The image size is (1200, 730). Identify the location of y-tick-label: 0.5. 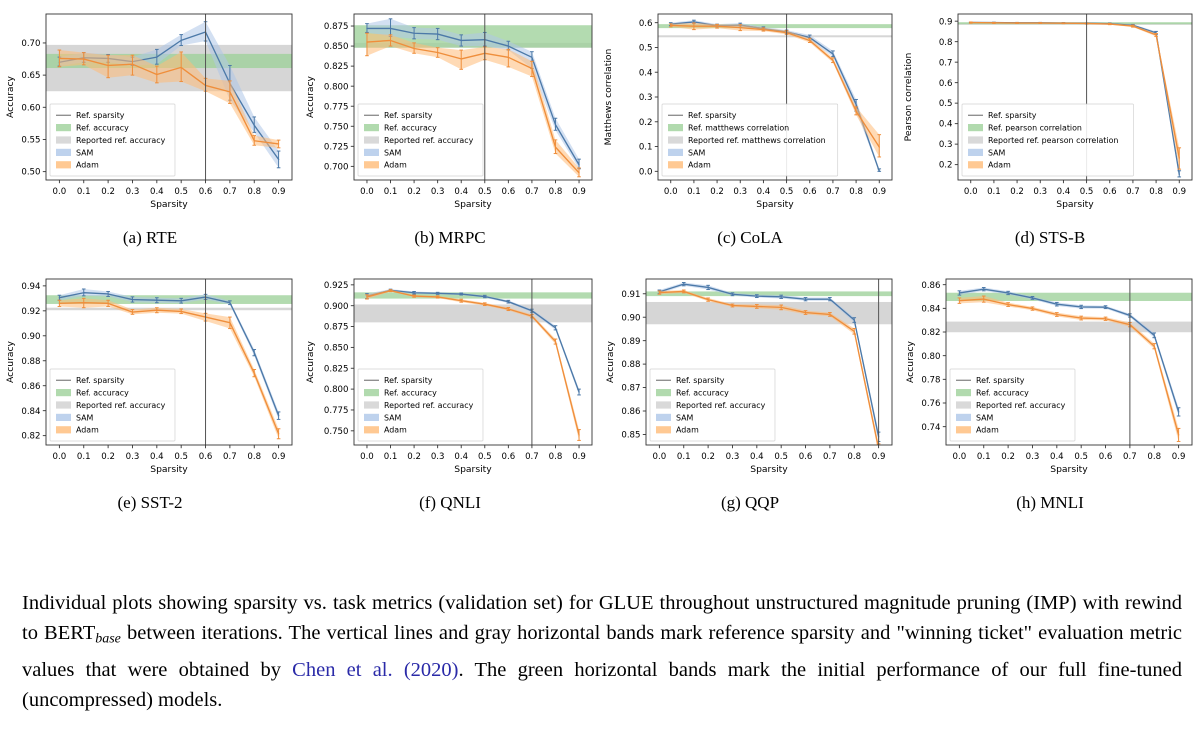
(946, 104).